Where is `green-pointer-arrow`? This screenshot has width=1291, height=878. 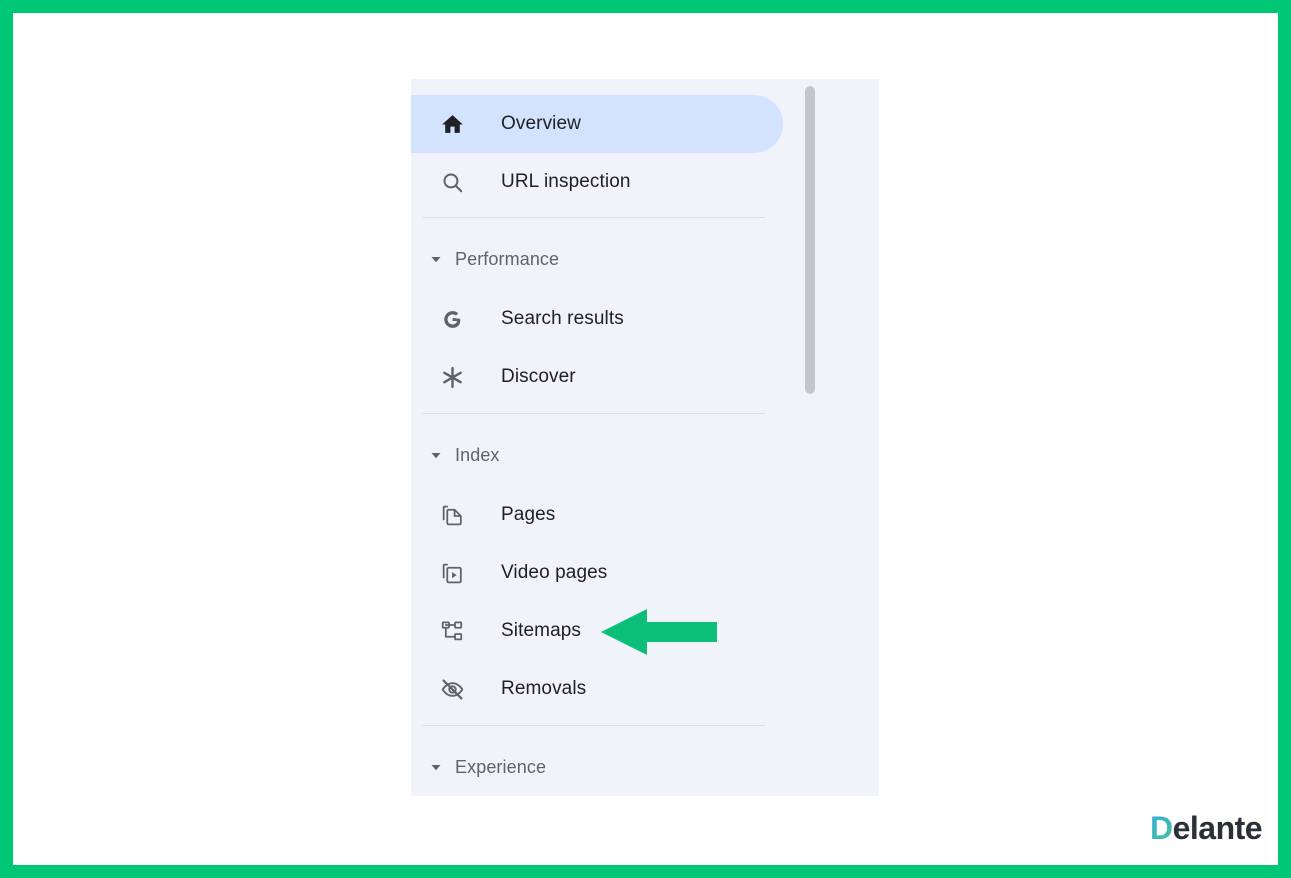 green-pointer-arrow is located at coordinates (659, 632).